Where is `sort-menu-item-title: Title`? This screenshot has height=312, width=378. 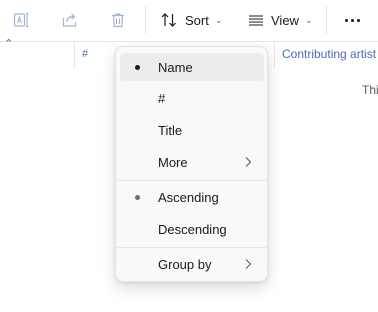
sort-menu-item-title: Title is located at coordinates (192, 130).